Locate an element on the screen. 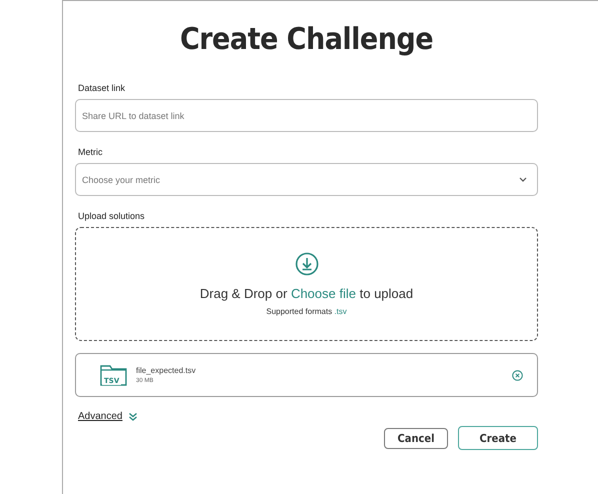 This screenshot has height=494, width=598. download-icon is located at coordinates (306, 264).